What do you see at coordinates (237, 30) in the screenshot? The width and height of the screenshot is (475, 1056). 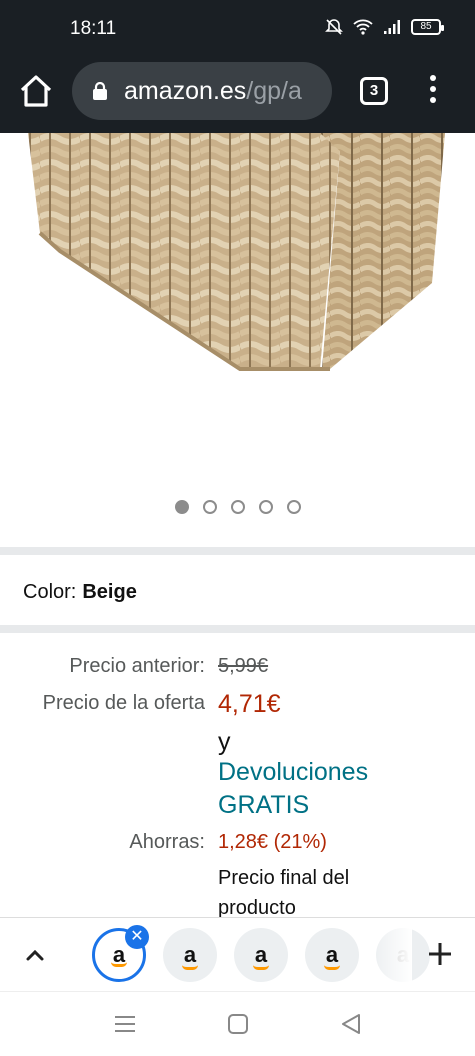 I see `status-bar: 18:11 85` at bounding box center [237, 30].